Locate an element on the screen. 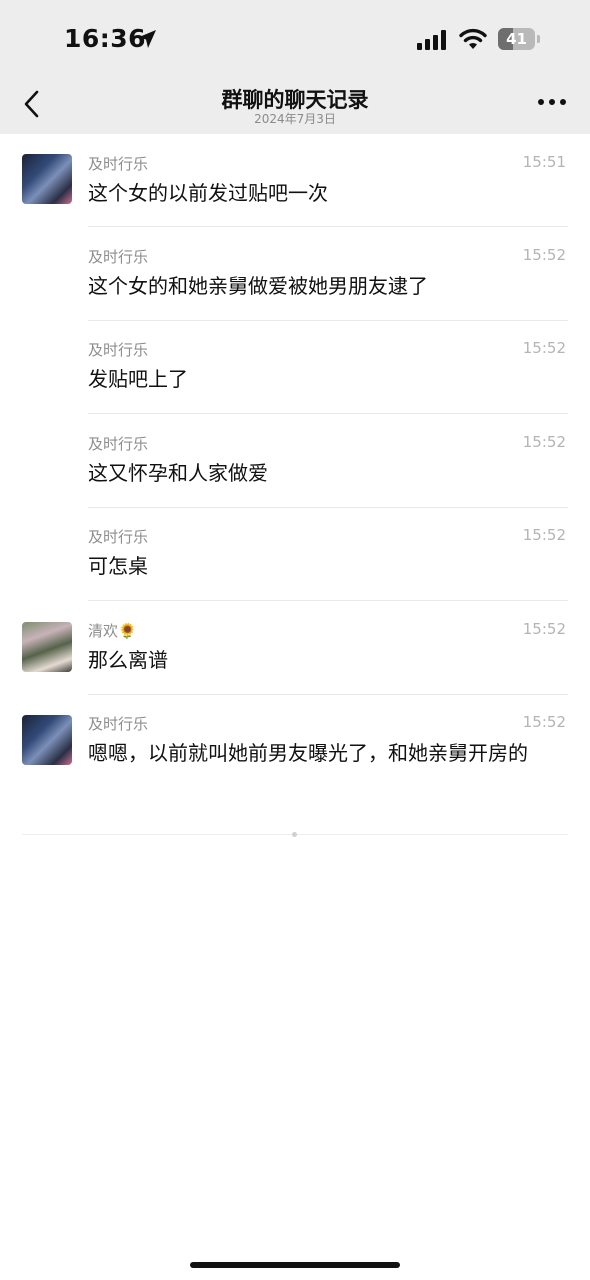 Image resolution: width=590 pixels, height=1280 pixels. more-icon is located at coordinates (552, 102).